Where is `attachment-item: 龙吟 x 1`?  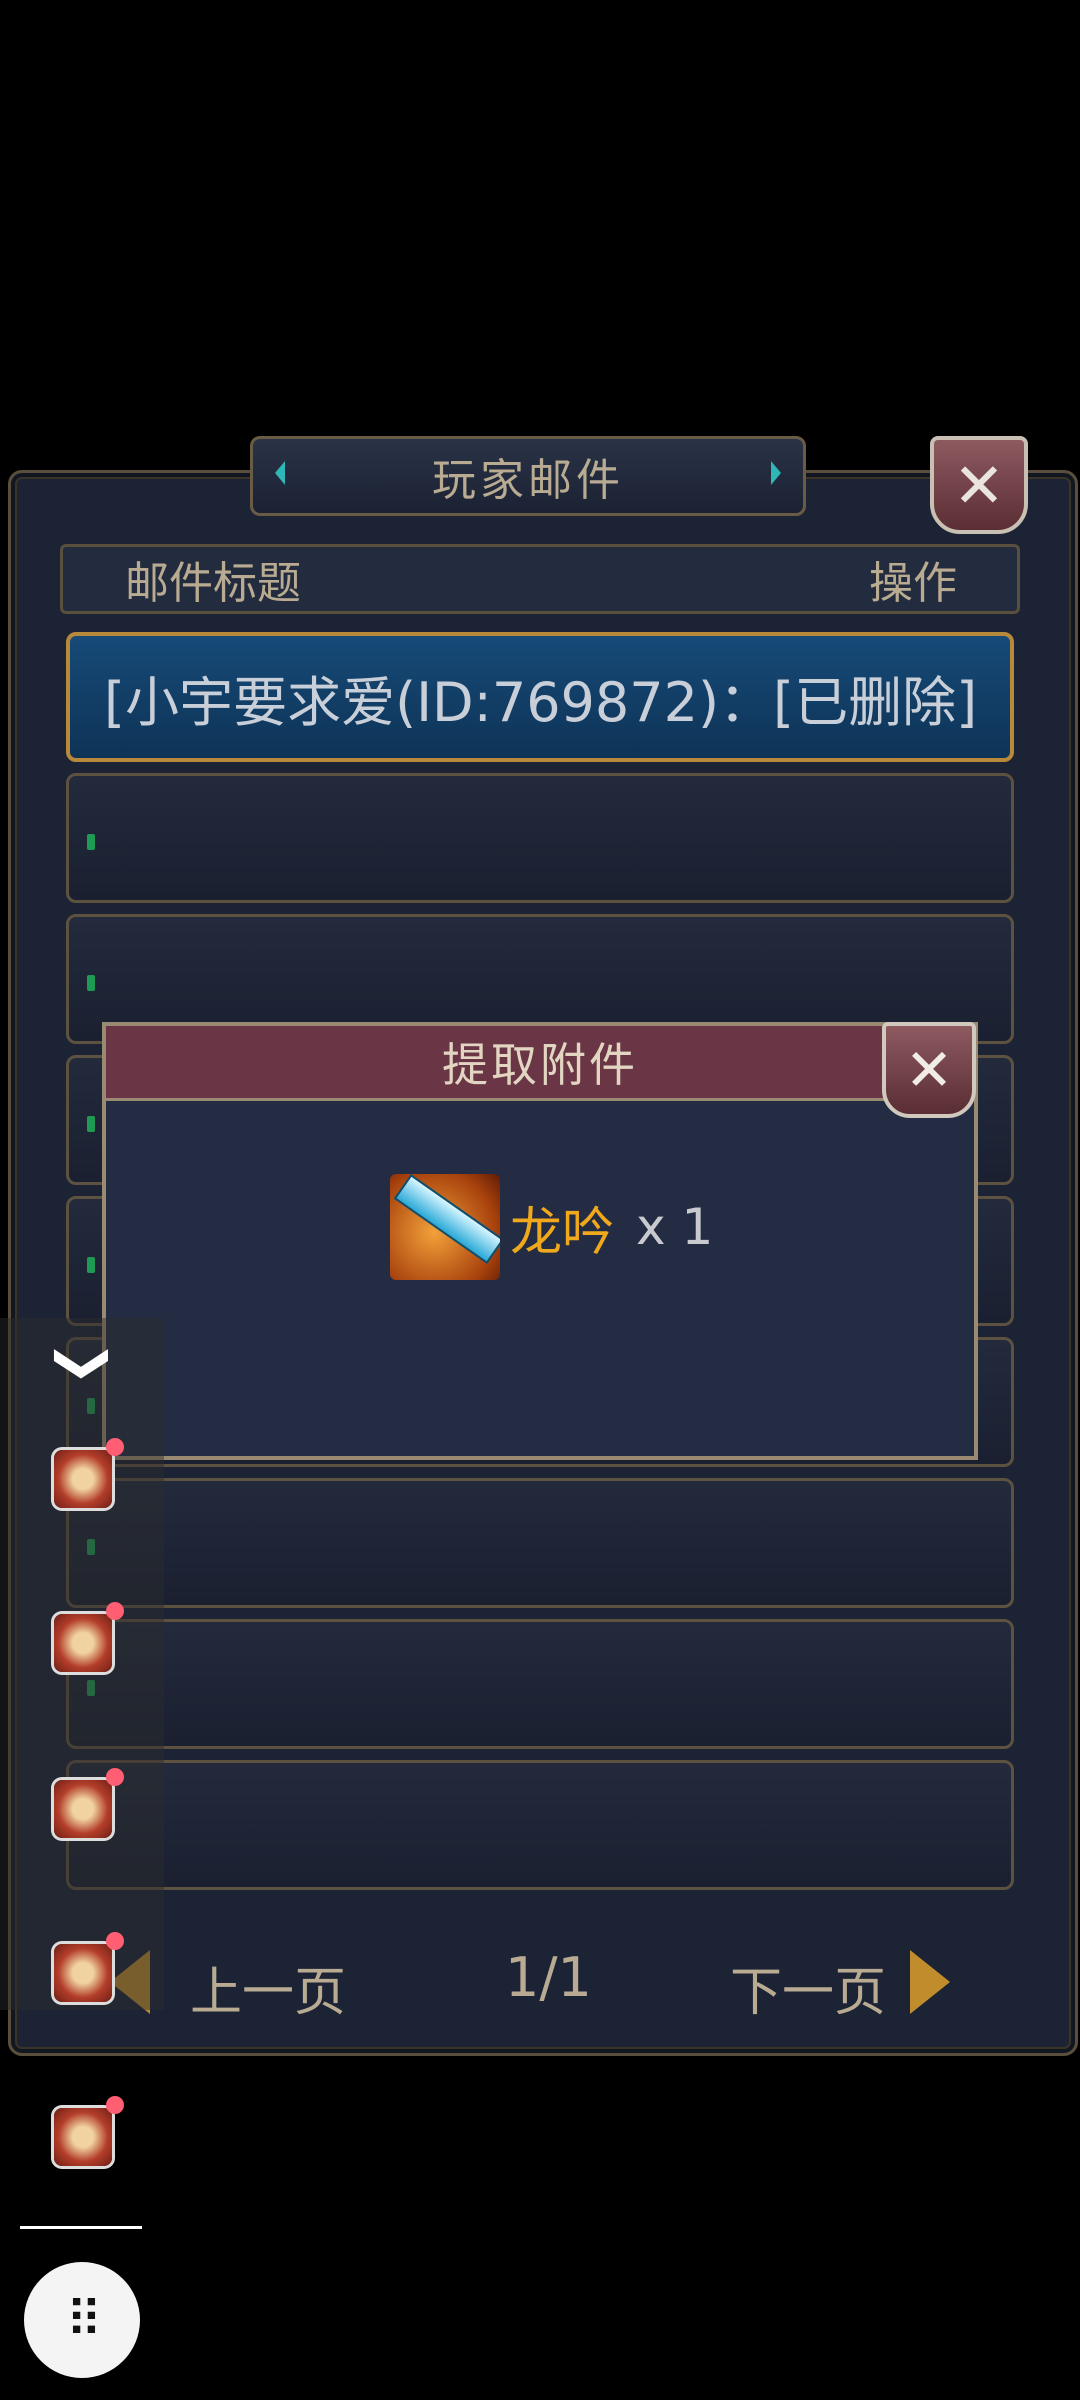 attachment-item: 龙吟 x 1 is located at coordinates (551, 1227).